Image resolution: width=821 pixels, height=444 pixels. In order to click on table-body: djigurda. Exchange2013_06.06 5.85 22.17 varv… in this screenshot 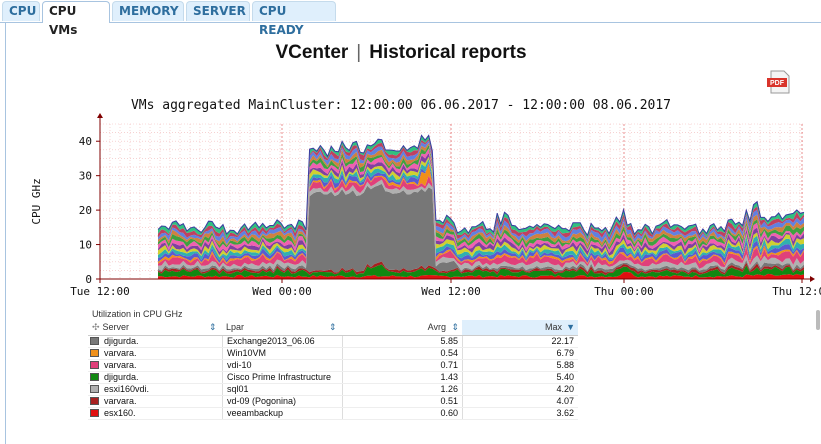, I will do `click(333, 378)`.